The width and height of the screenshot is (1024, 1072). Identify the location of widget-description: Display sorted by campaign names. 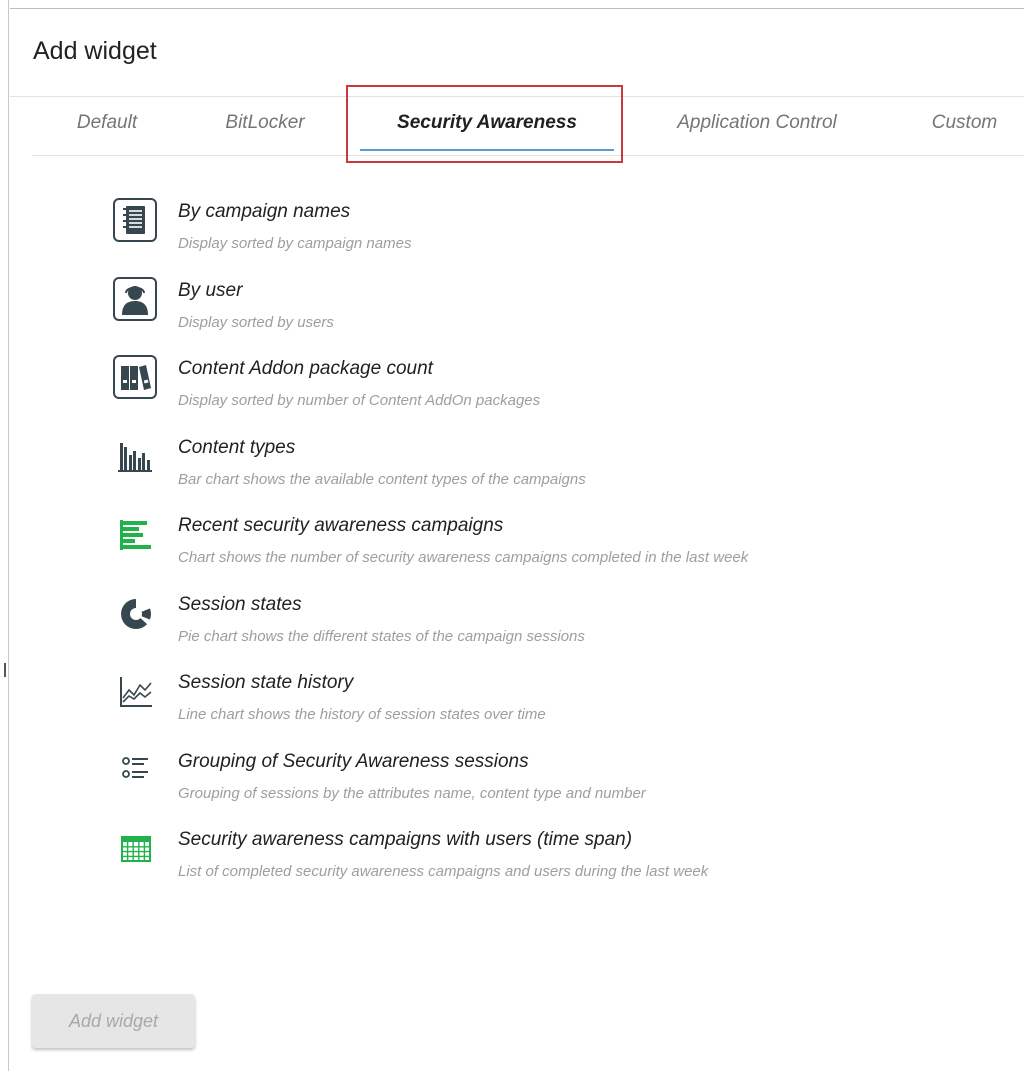
(295, 243).